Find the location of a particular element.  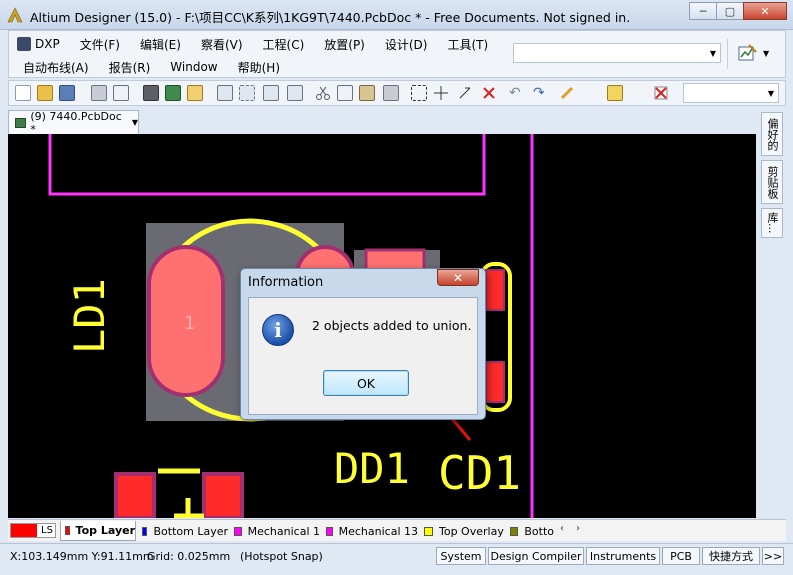

dd1-designator: DD1 is located at coordinates (372, 468).